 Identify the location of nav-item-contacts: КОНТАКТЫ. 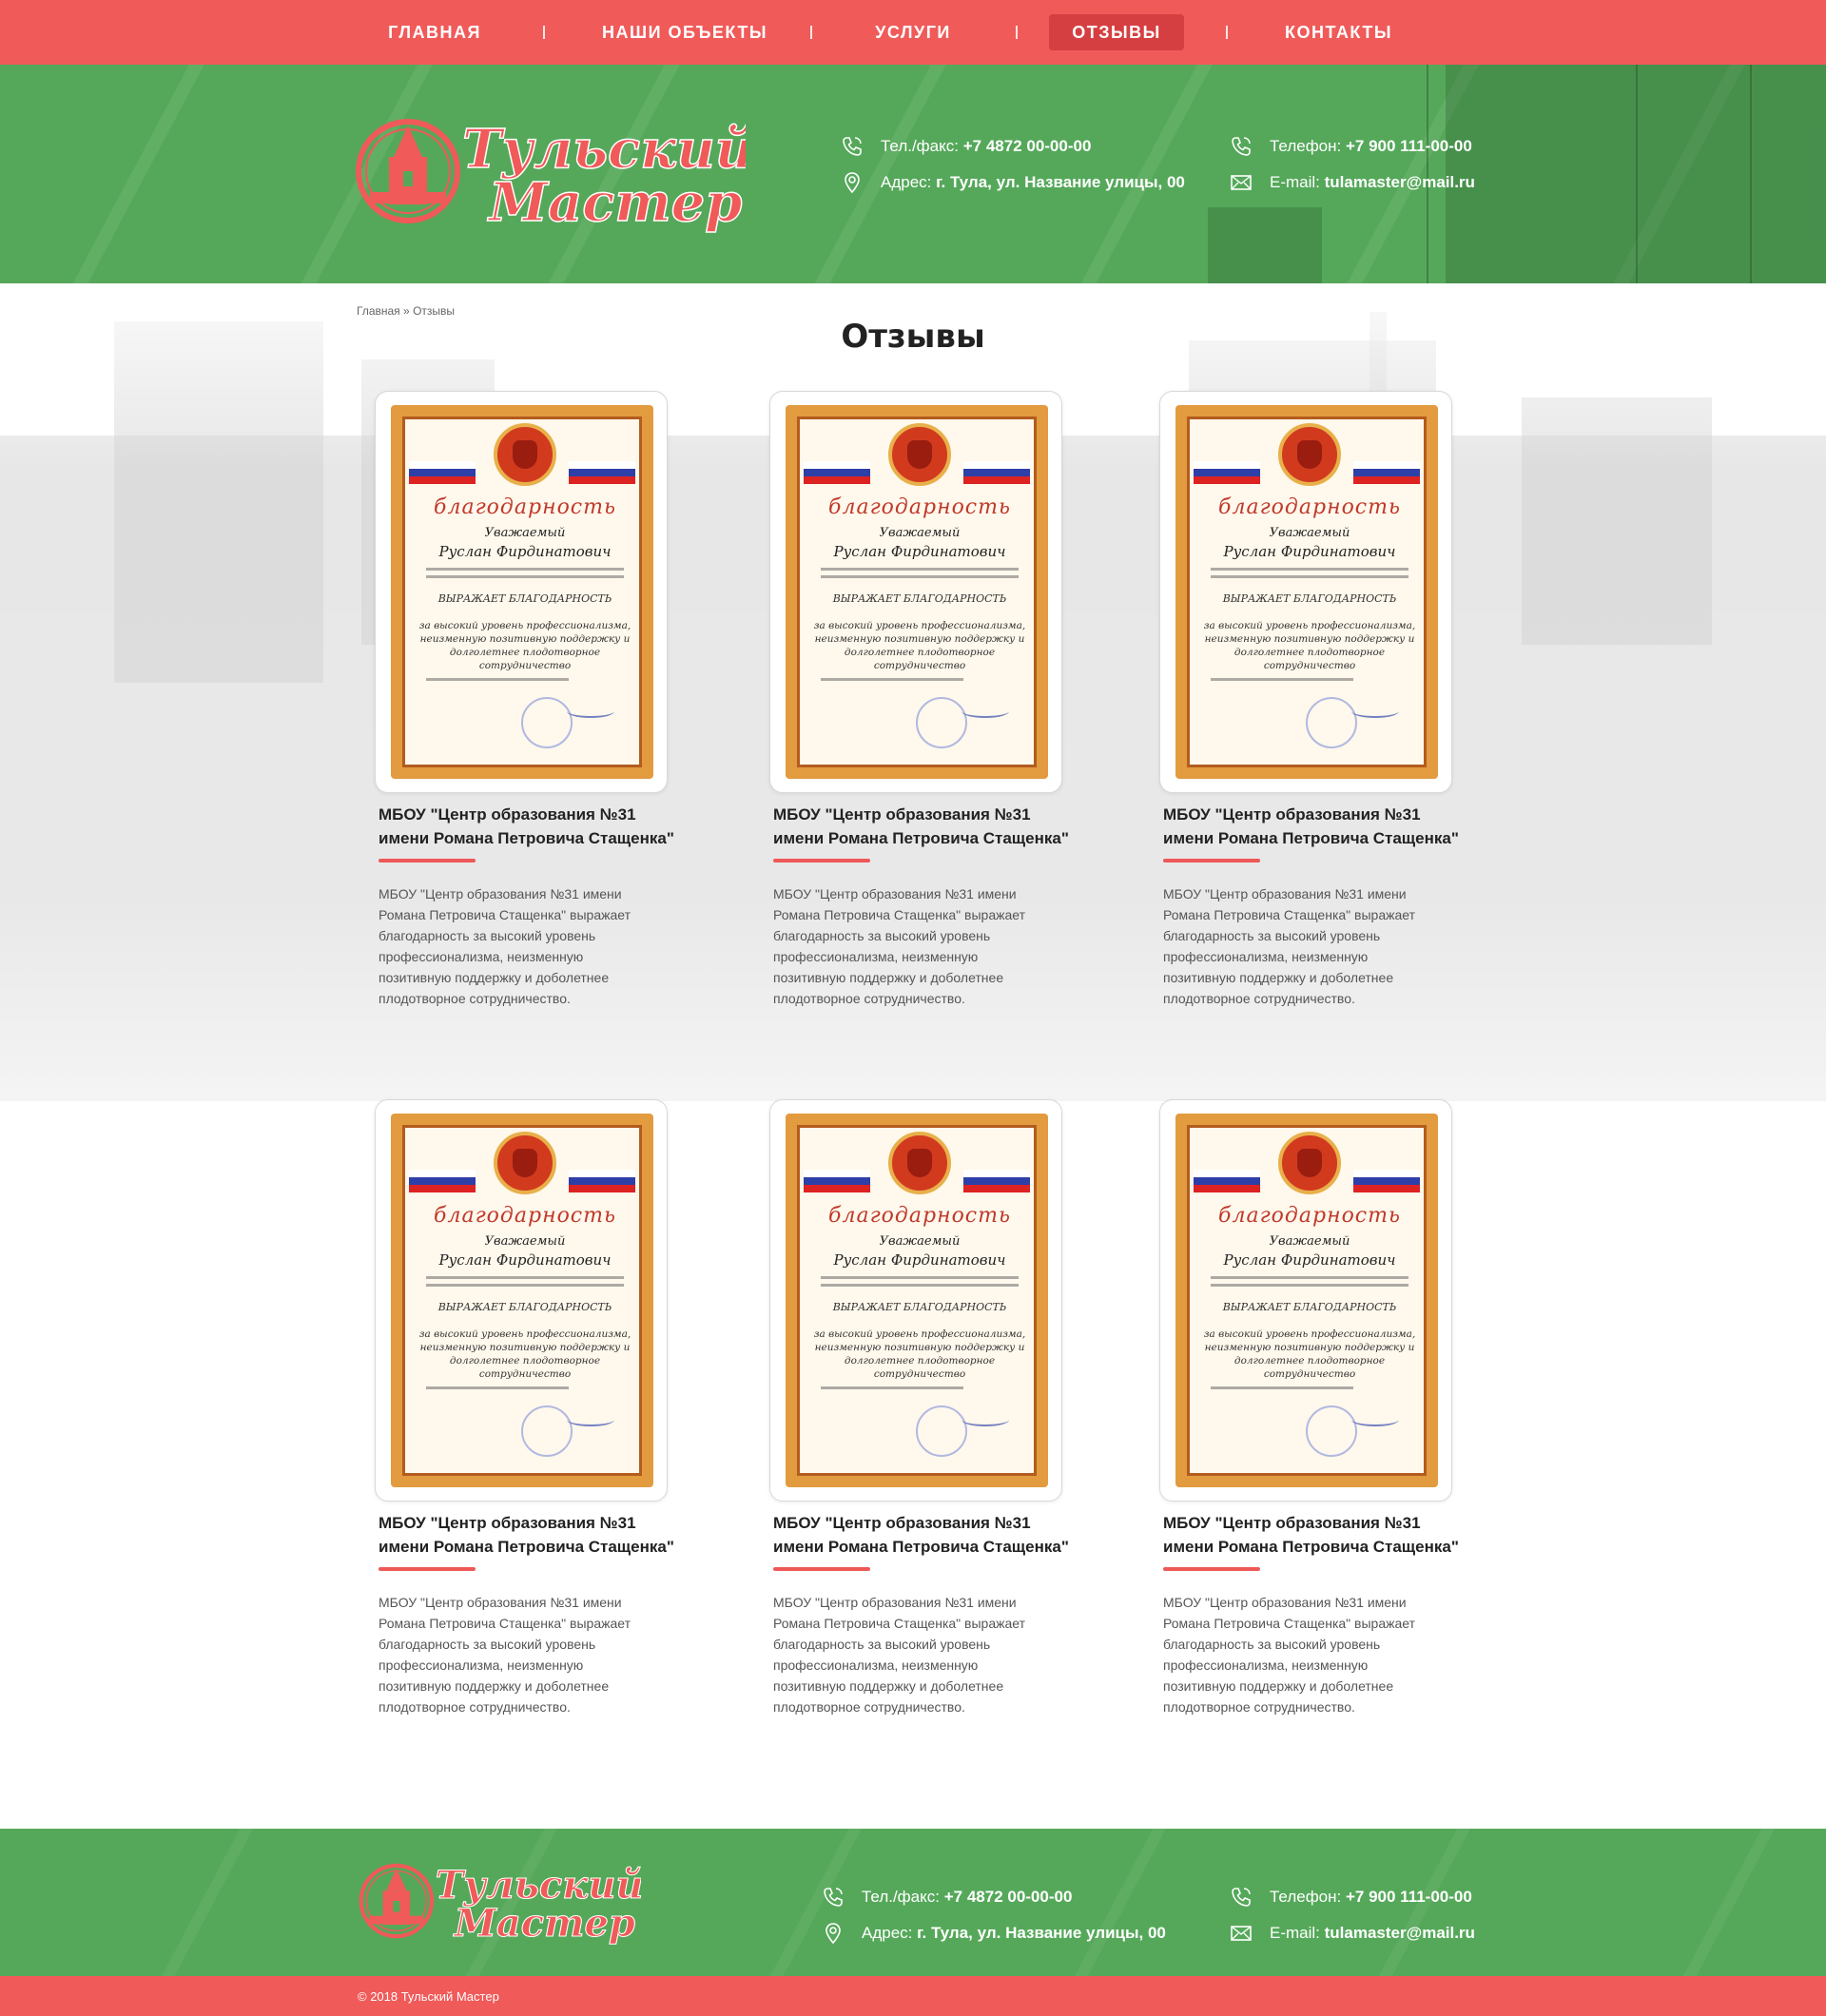
(1338, 32).